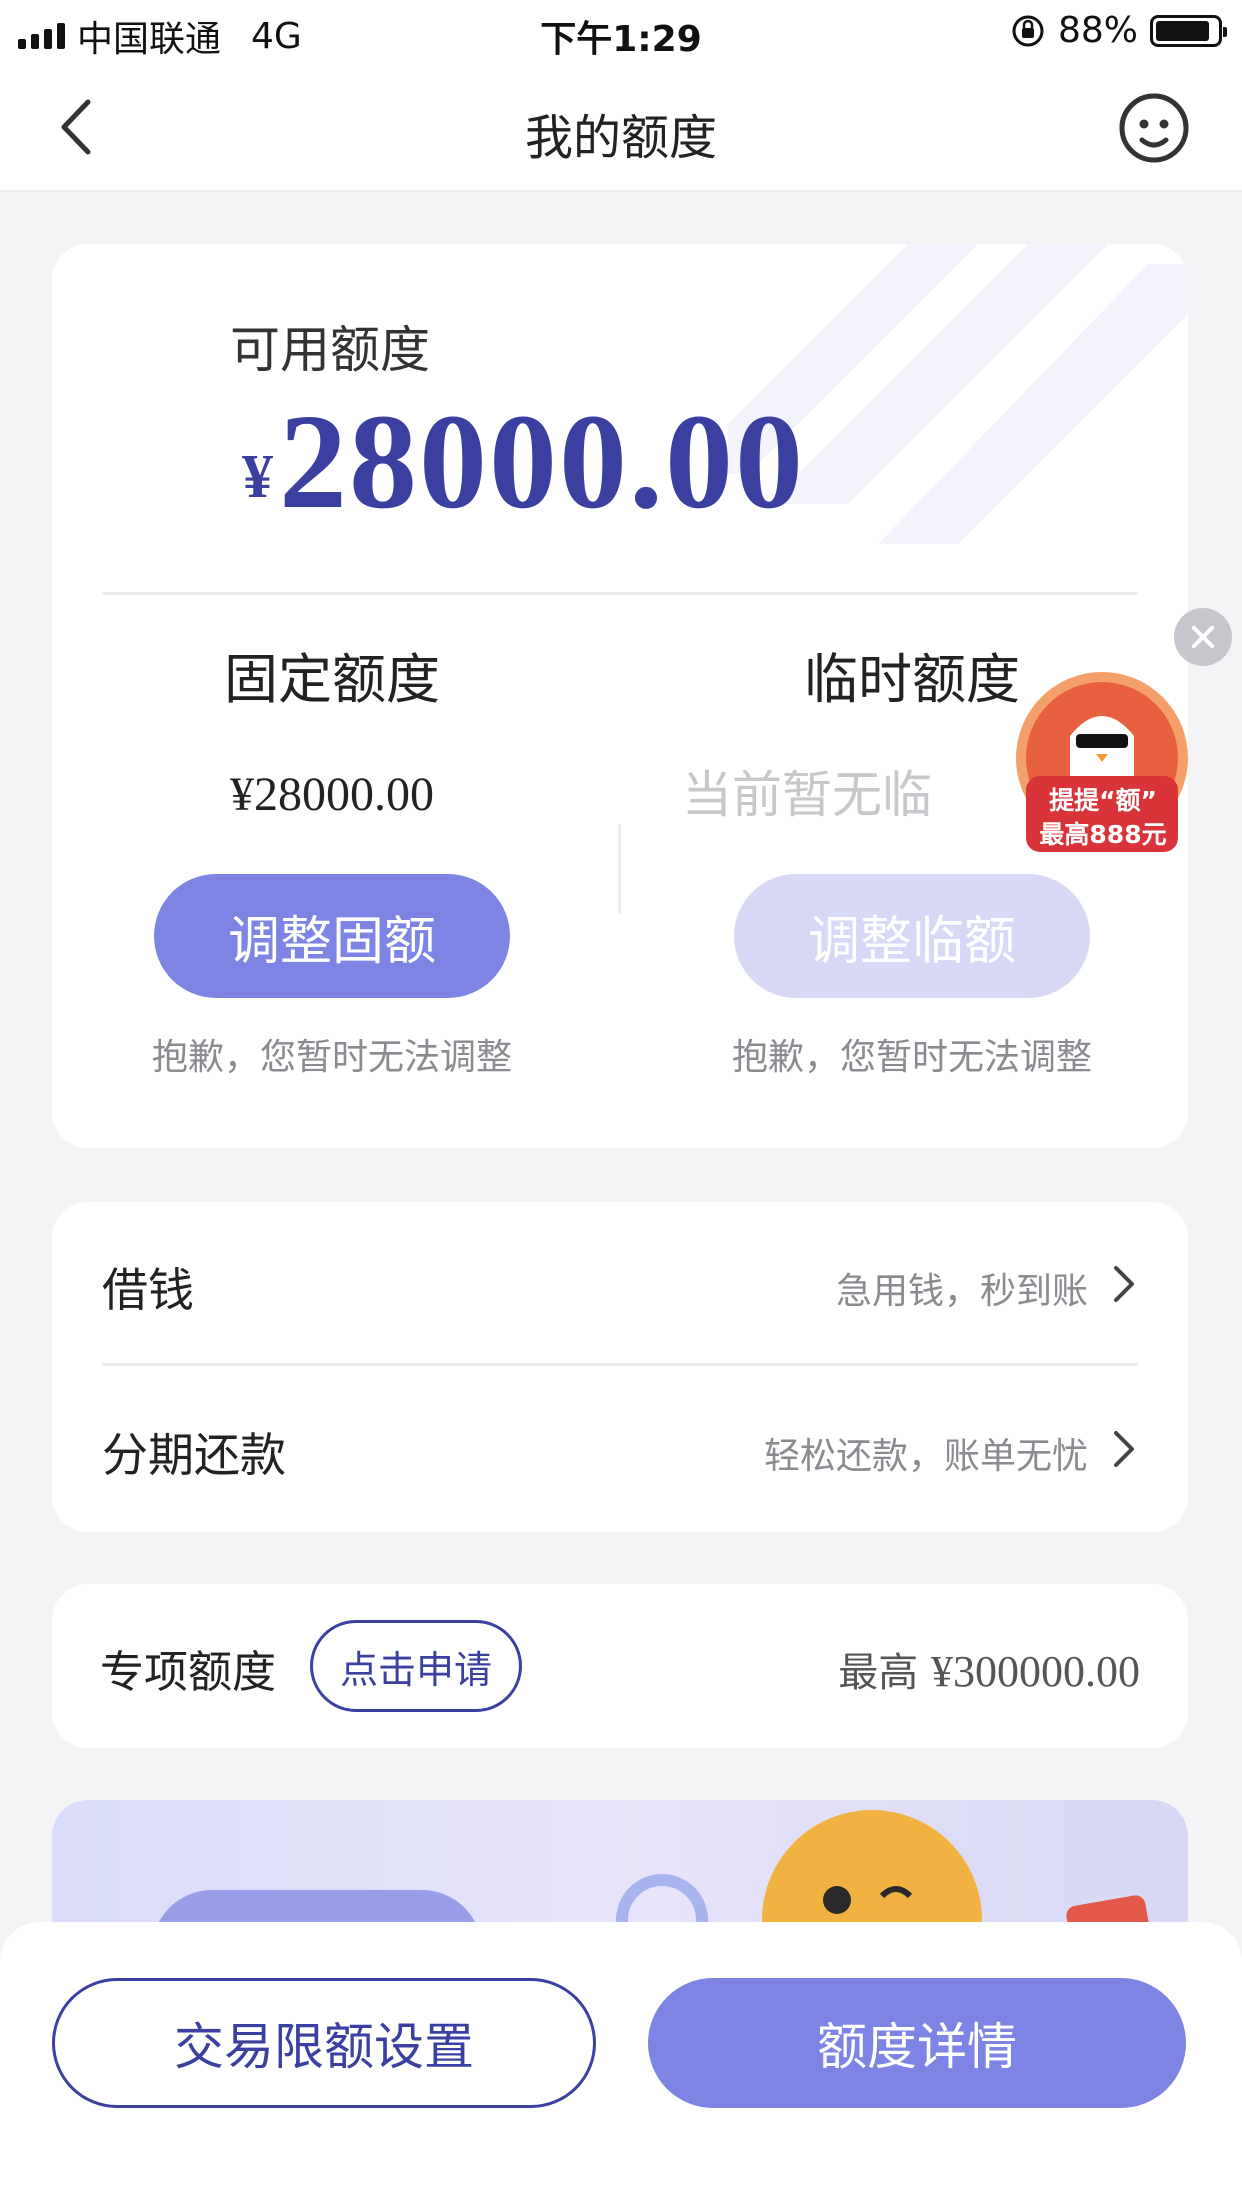 The image size is (1242, 2208). What do you see at coordinates (621, 31) in the screenshot?
I see `status-bar: 中国联通 4G 下午1:29 88%` at bounding box center [621, 31].